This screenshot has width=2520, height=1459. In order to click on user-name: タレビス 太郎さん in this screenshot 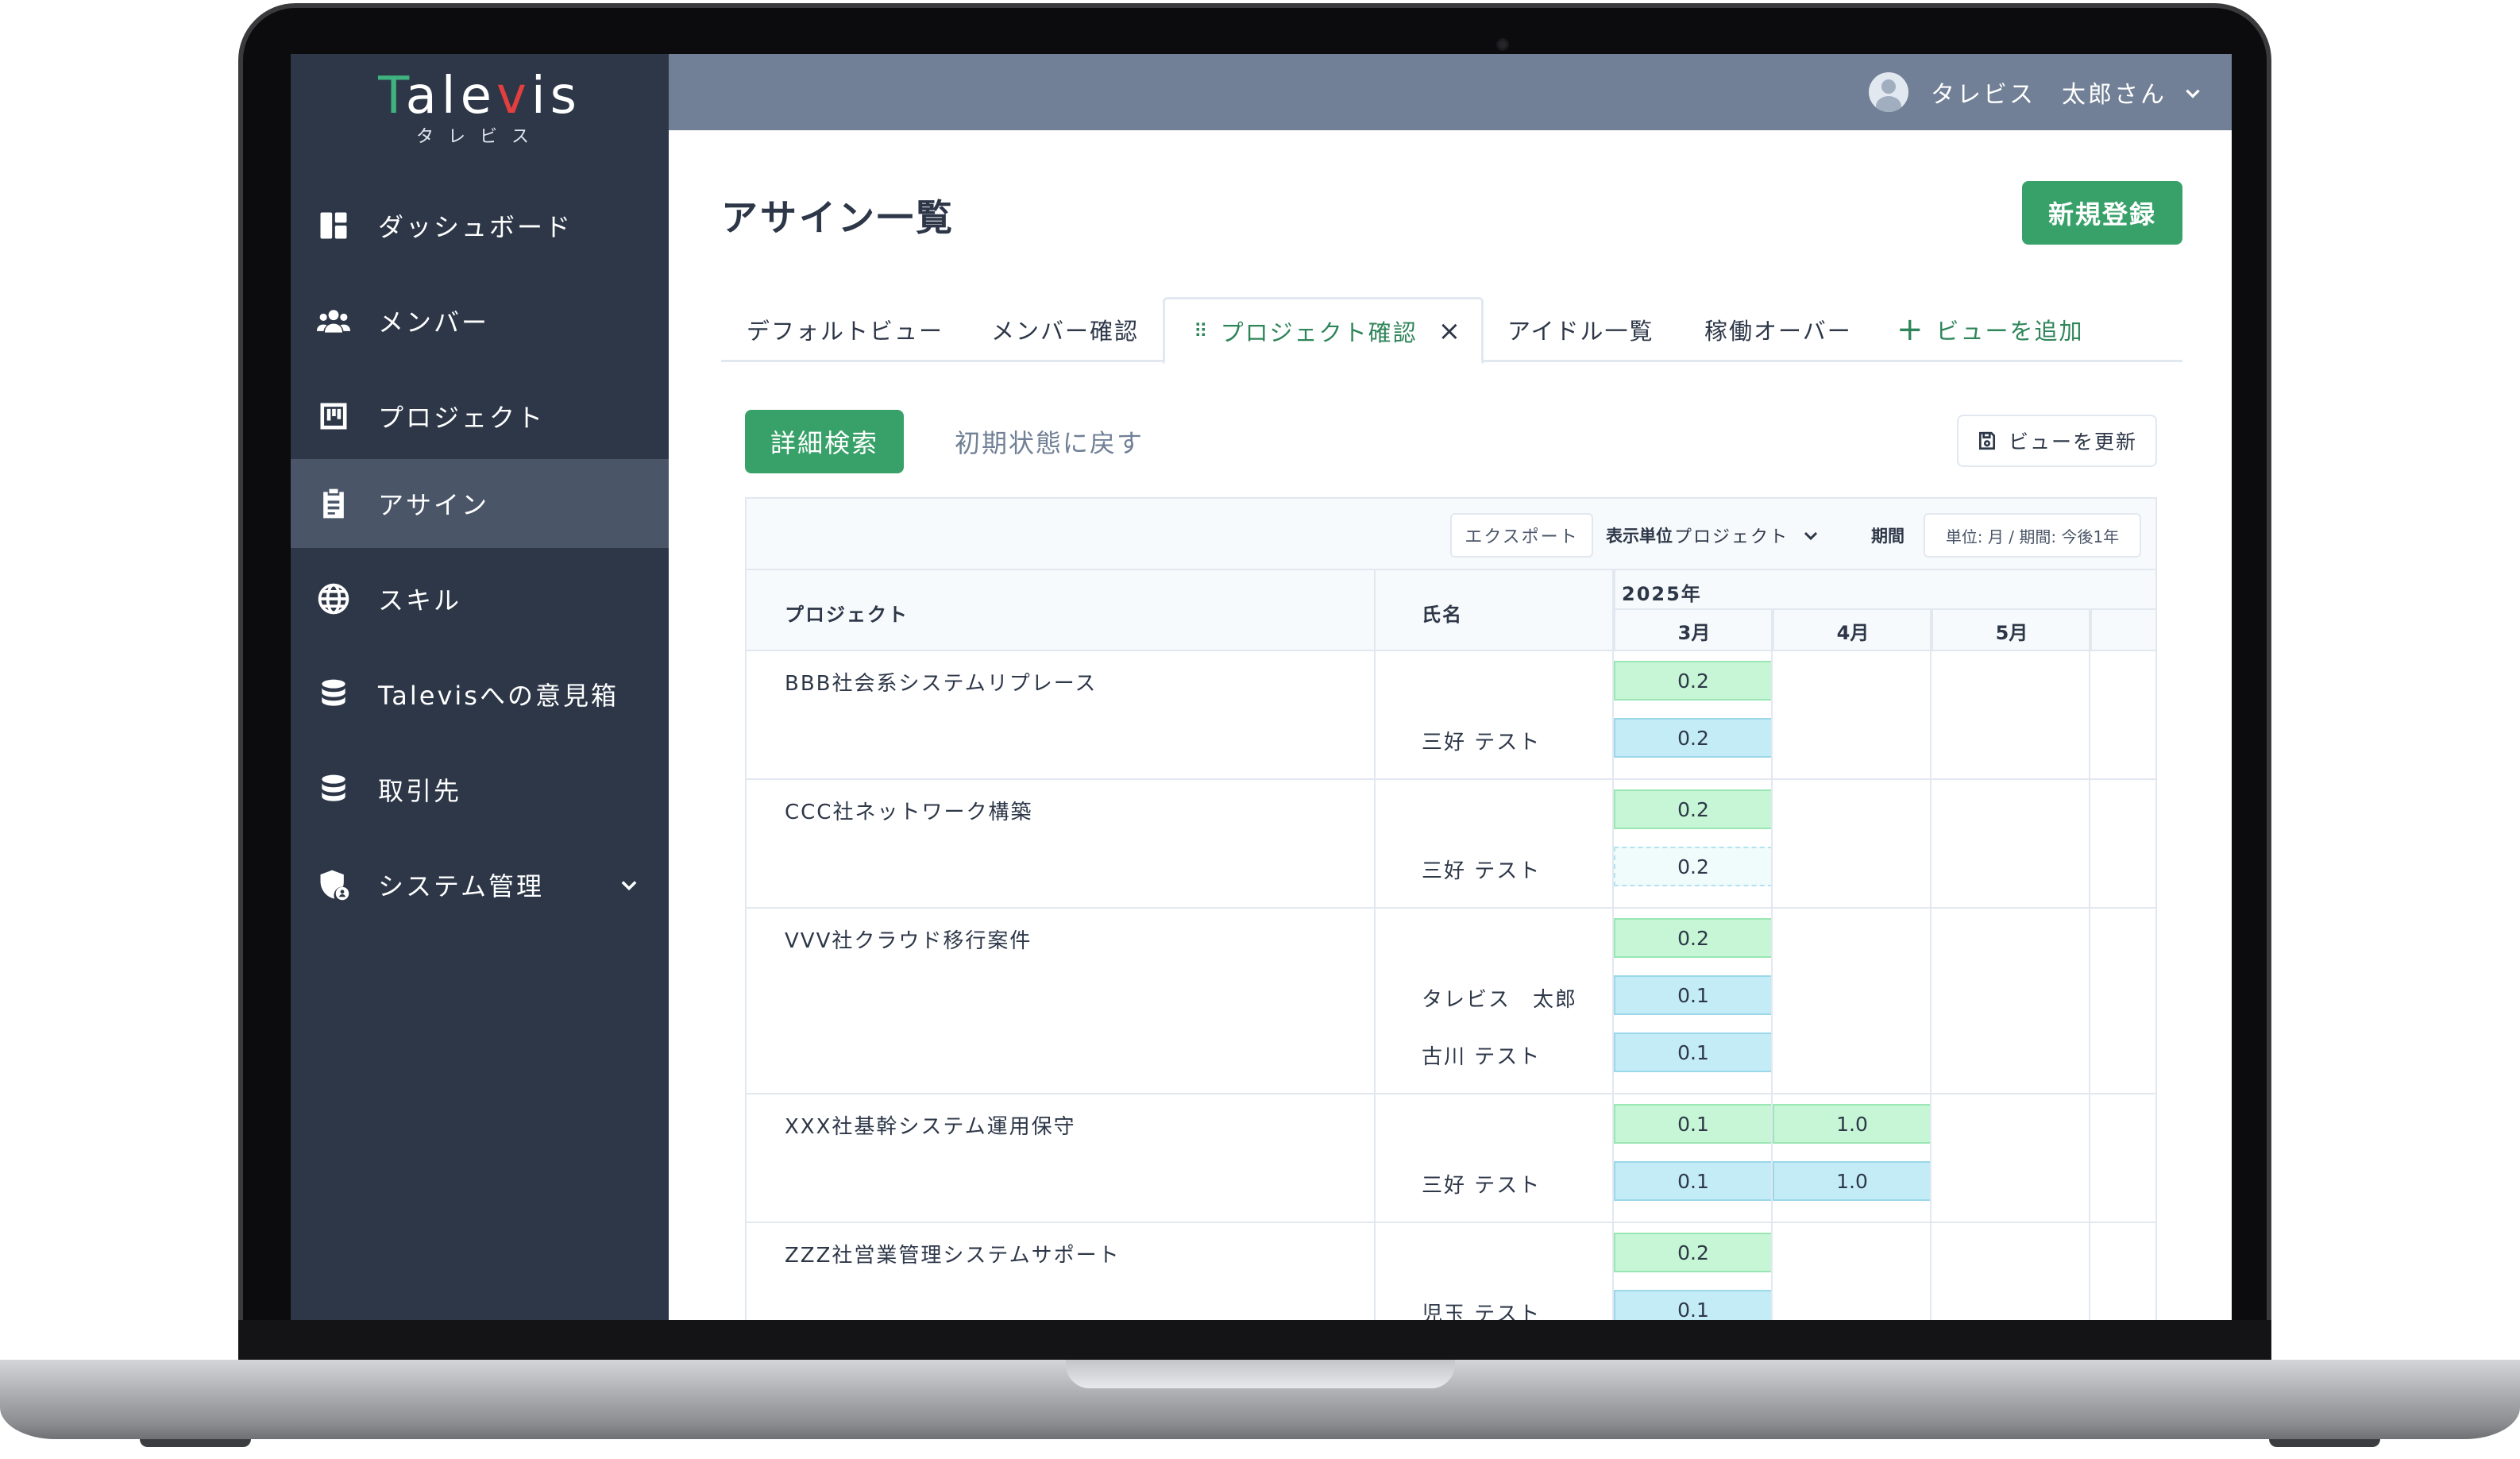, I will do `click(2049, 95)`.